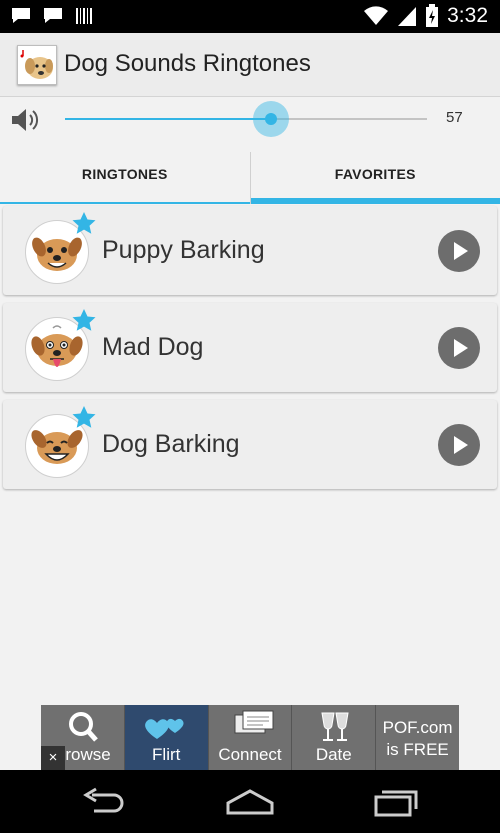 The width and height of the screenshot is (500, 833). Describe the element at coordinates (171, 444) in the screenshot. I see `sound-title: Dog Barking` at that location.